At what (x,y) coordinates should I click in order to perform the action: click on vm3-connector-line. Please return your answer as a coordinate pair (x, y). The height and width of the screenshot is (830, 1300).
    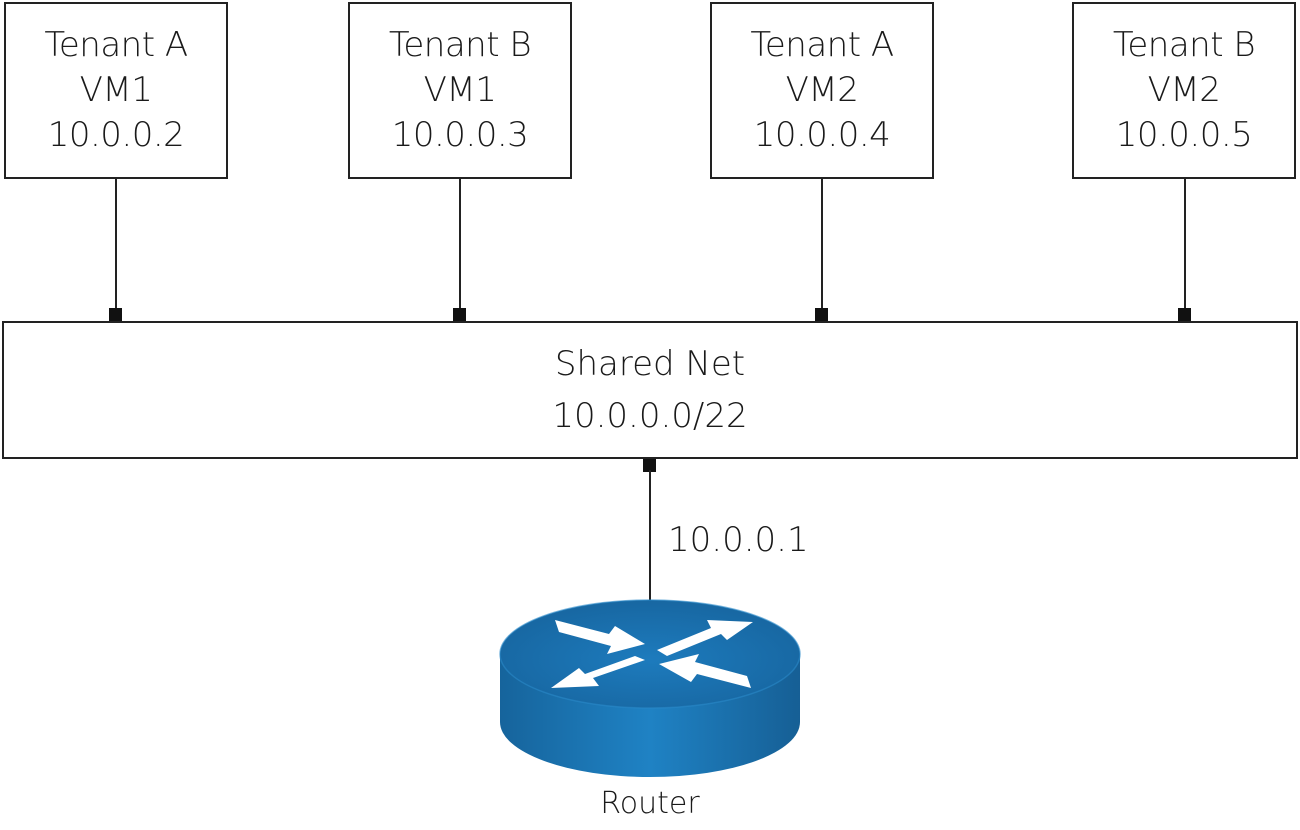
    Looking at the image, I should click on (822, 244).